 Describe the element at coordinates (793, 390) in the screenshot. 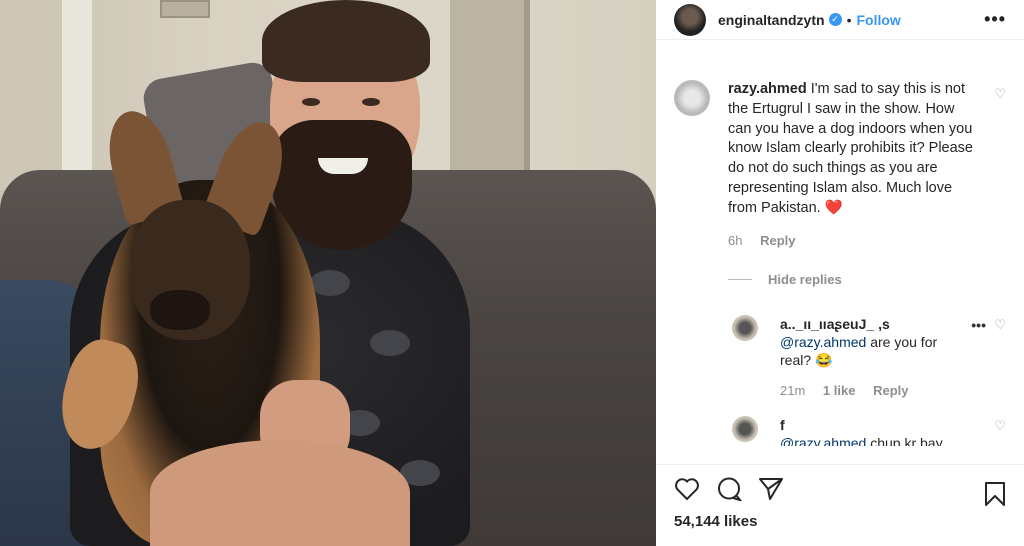

I see `reply-time: 21m` at that location.